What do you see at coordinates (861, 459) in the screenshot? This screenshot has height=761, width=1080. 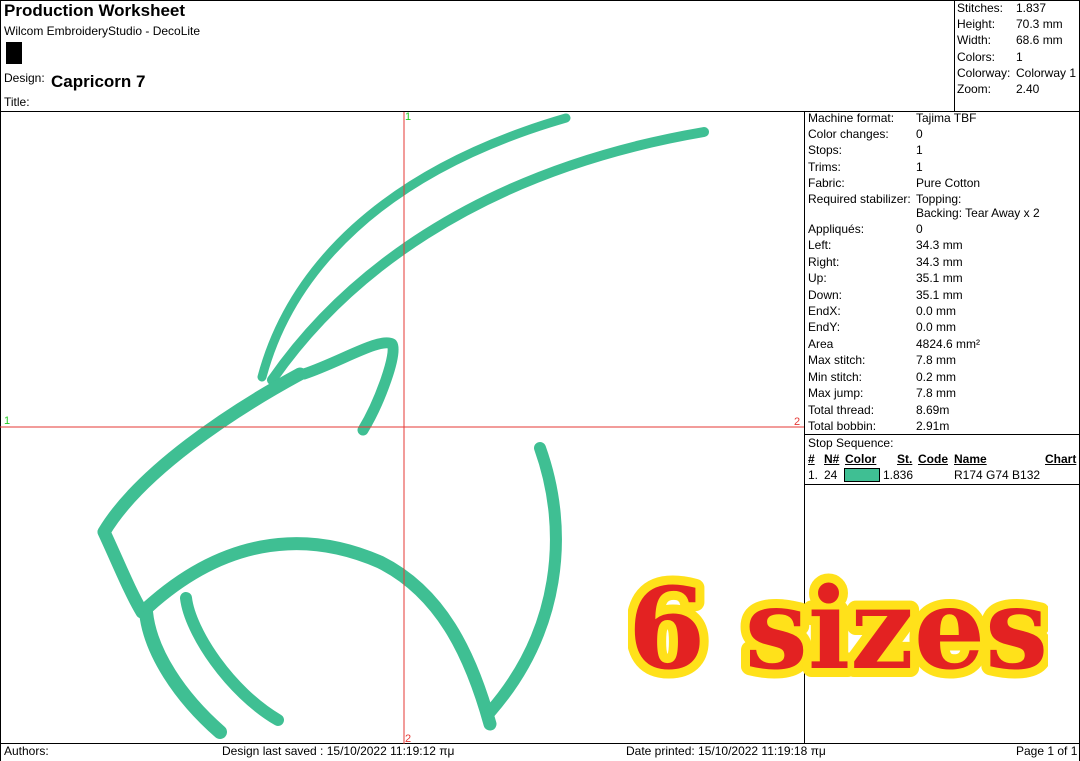 I see `col-header: Color` at bounding box center [861, 459].